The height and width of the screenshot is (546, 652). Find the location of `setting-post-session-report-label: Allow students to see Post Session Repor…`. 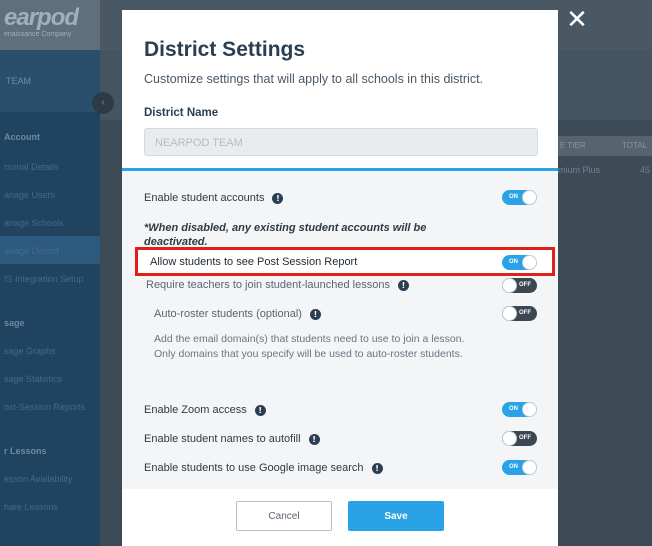

setting-post-session-report-label: Allow students to see Post Session Repor… is located at coordinates (254, 262).